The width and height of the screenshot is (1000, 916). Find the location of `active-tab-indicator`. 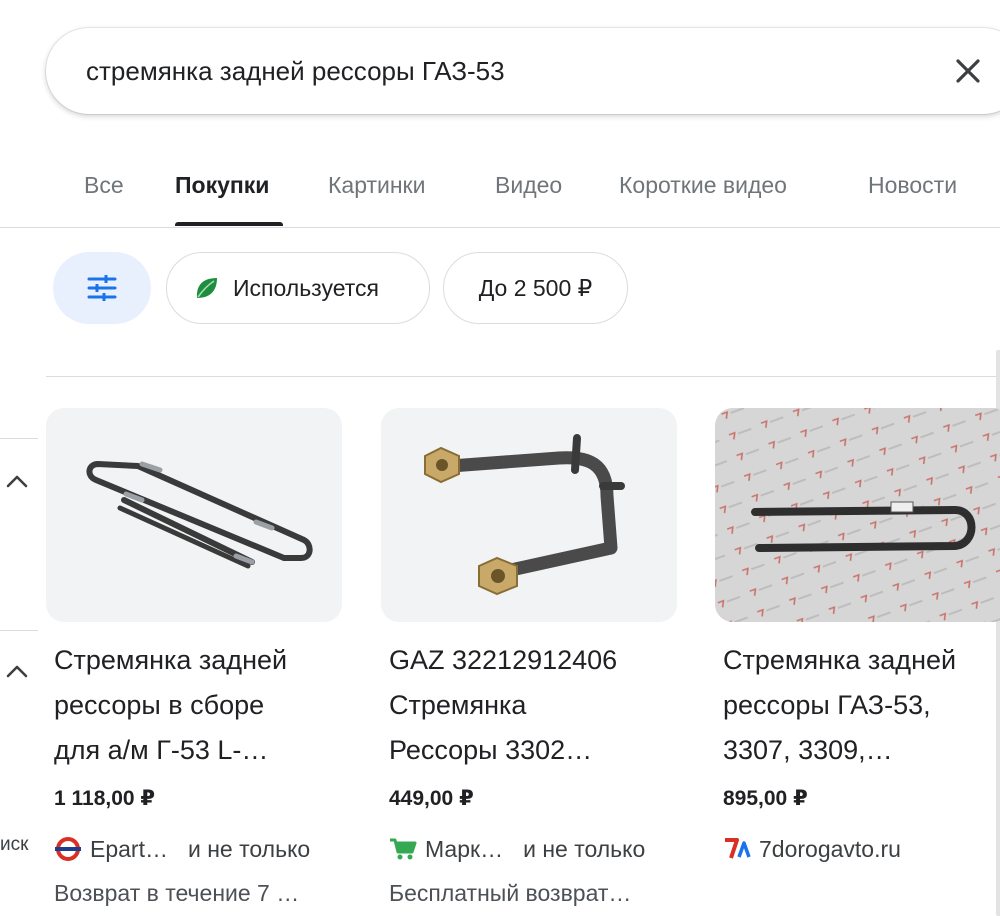

active-tab-indicator is located at coordinates (229, 224).